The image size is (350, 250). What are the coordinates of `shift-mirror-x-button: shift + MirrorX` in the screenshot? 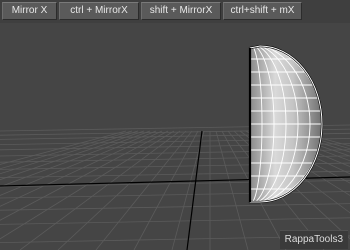 It's located at (181, 11).